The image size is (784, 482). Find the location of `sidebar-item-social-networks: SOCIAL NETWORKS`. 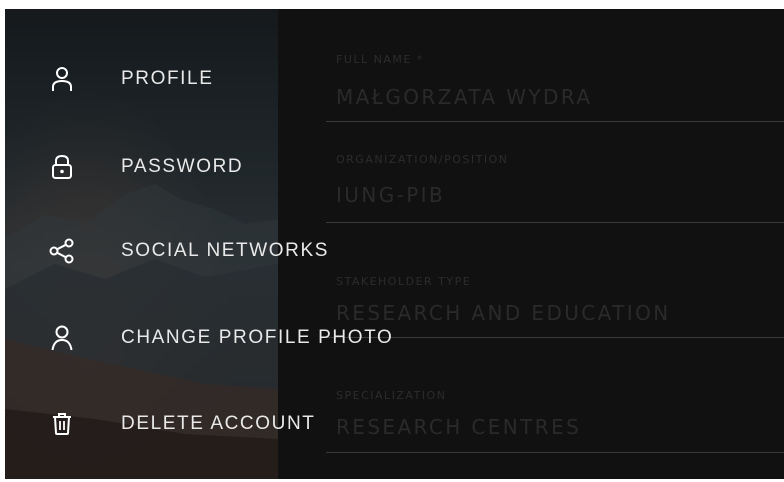

sidebar-item-social-networks: SOCIAL NETWORKS is located at coordinates (285, 251).